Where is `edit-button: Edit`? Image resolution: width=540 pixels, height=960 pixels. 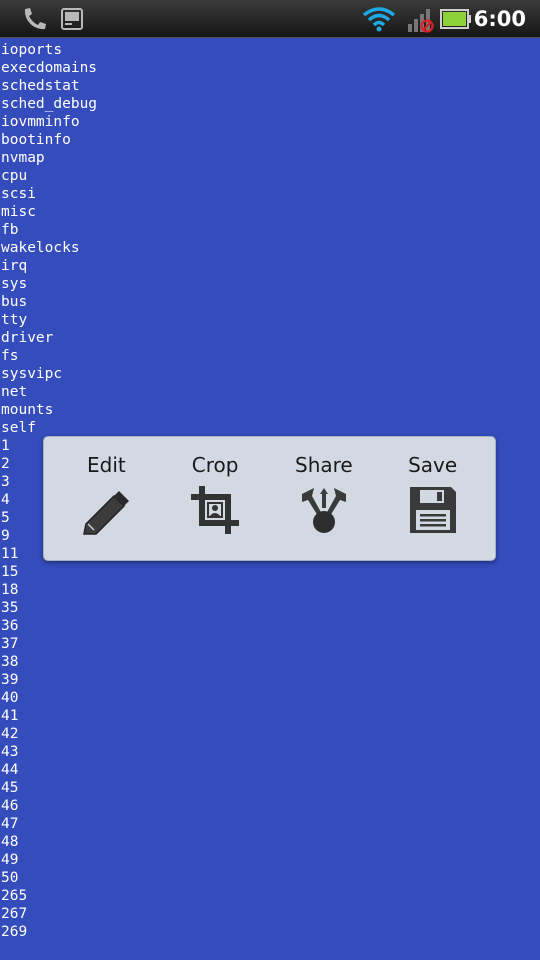 edit-button: Edit is located at coordinates (106, 498).